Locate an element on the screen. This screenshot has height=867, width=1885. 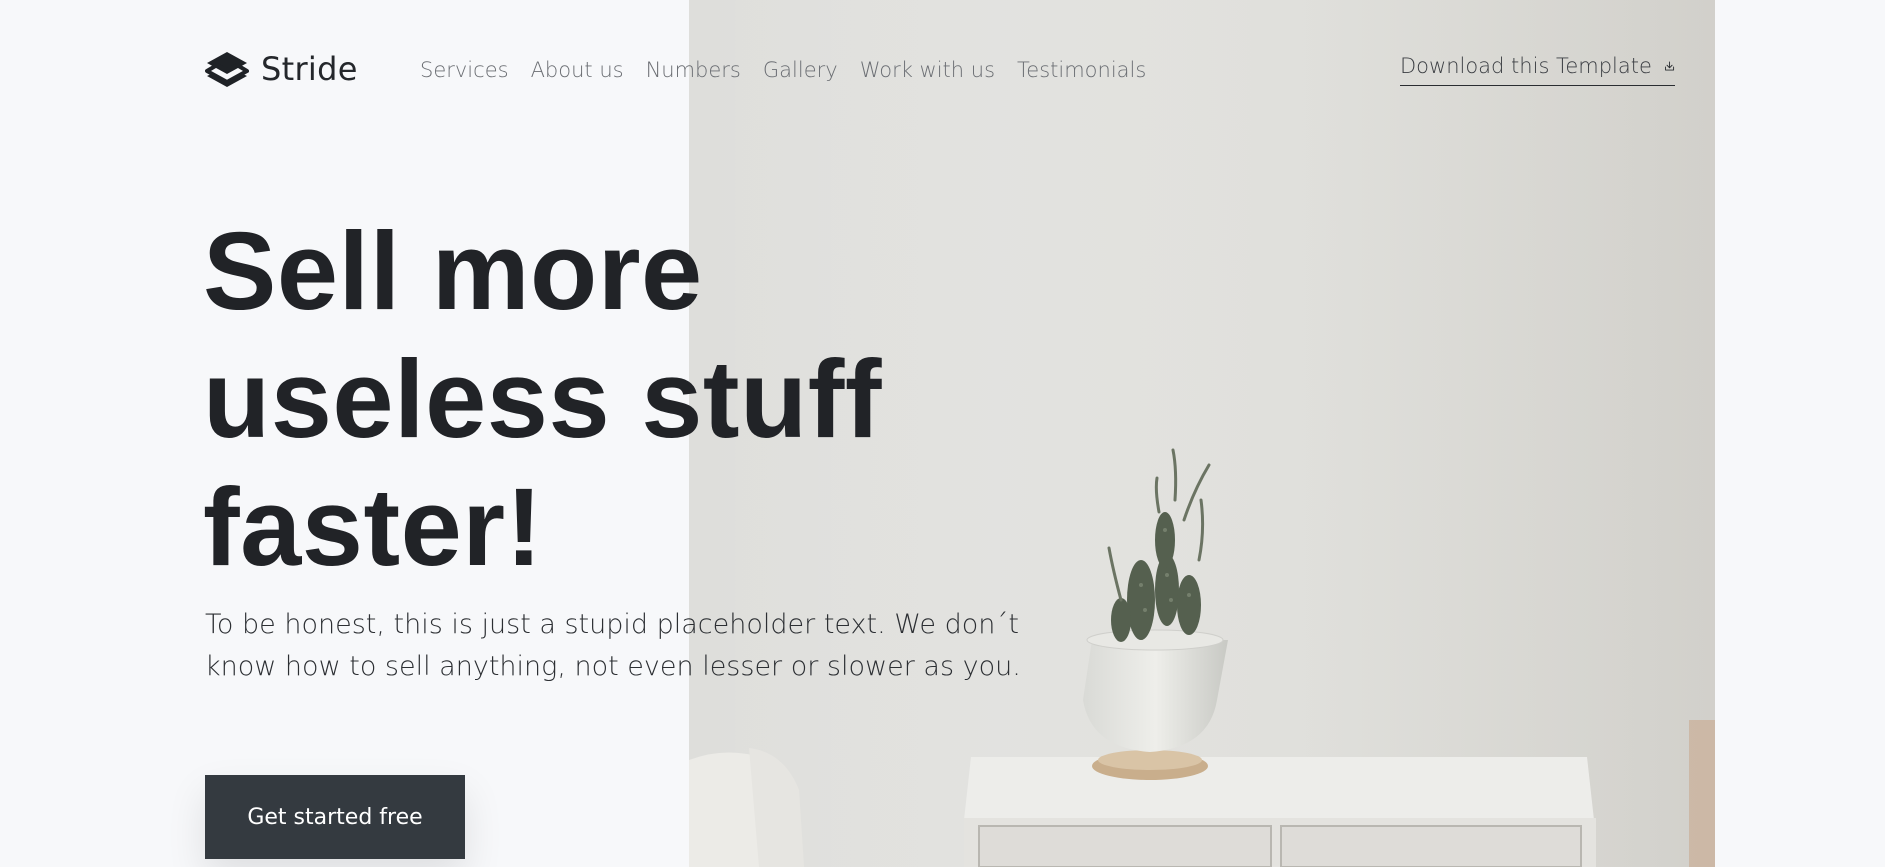
nav-item-numbers: Numbers is located at coordinates (693, 70).